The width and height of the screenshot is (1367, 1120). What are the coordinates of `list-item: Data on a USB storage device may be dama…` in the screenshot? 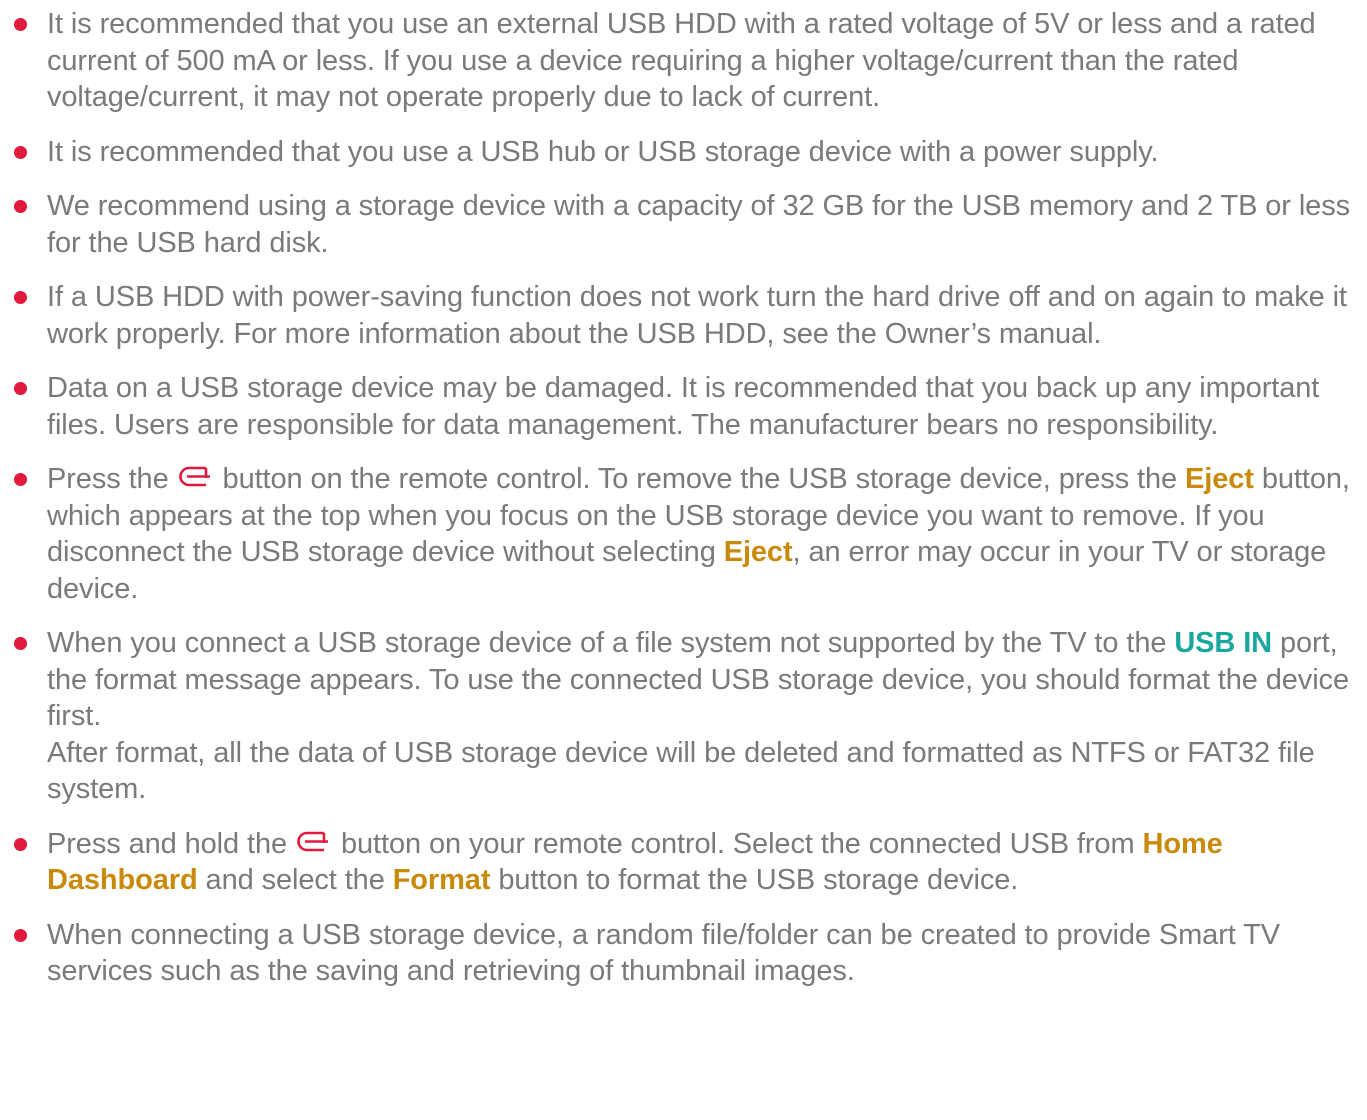 It's located at (683, 406).